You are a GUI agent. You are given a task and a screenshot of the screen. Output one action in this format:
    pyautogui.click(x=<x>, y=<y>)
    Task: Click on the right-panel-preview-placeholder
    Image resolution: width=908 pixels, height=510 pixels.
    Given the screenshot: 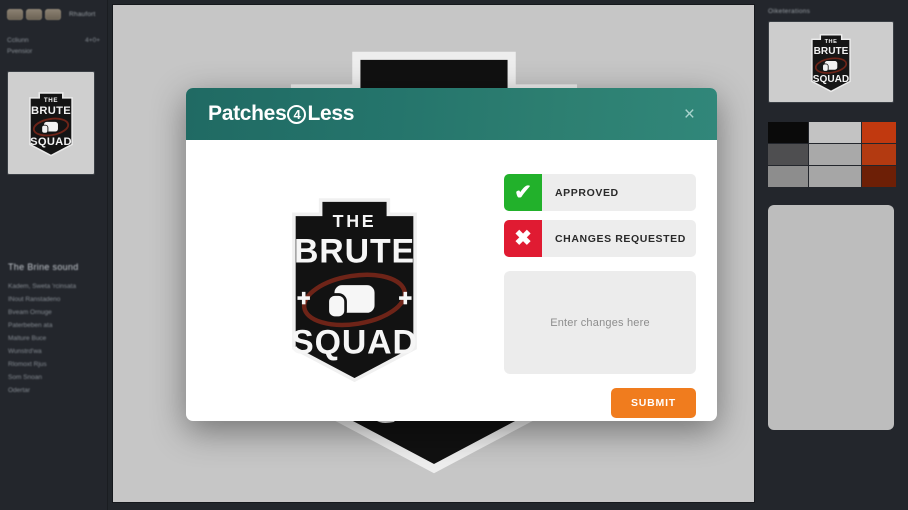 What is the action you would take?
    pyautogui.click(x=831, y=317)
    